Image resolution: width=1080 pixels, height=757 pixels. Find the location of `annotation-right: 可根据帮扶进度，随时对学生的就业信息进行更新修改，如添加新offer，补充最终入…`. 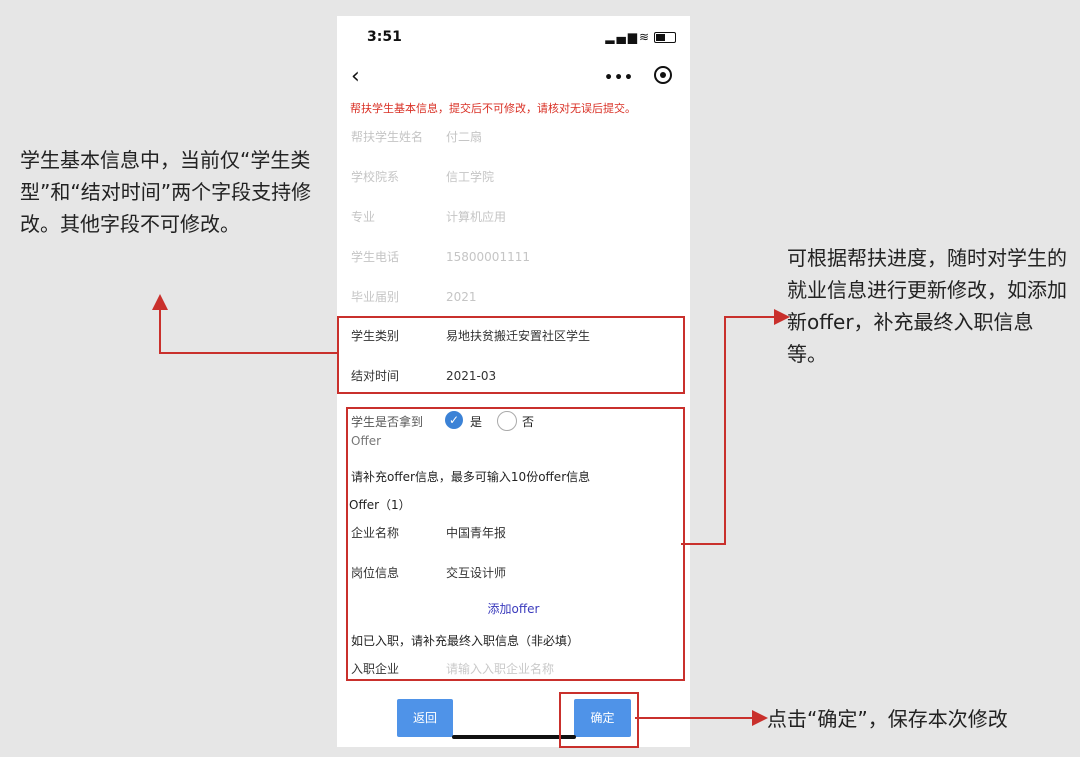

annotation-right: 可根据帮扶进度，随时对学生的就业信息进行更新修改，如添加新offer，补充最终入… is located at coordinates (927, 306).